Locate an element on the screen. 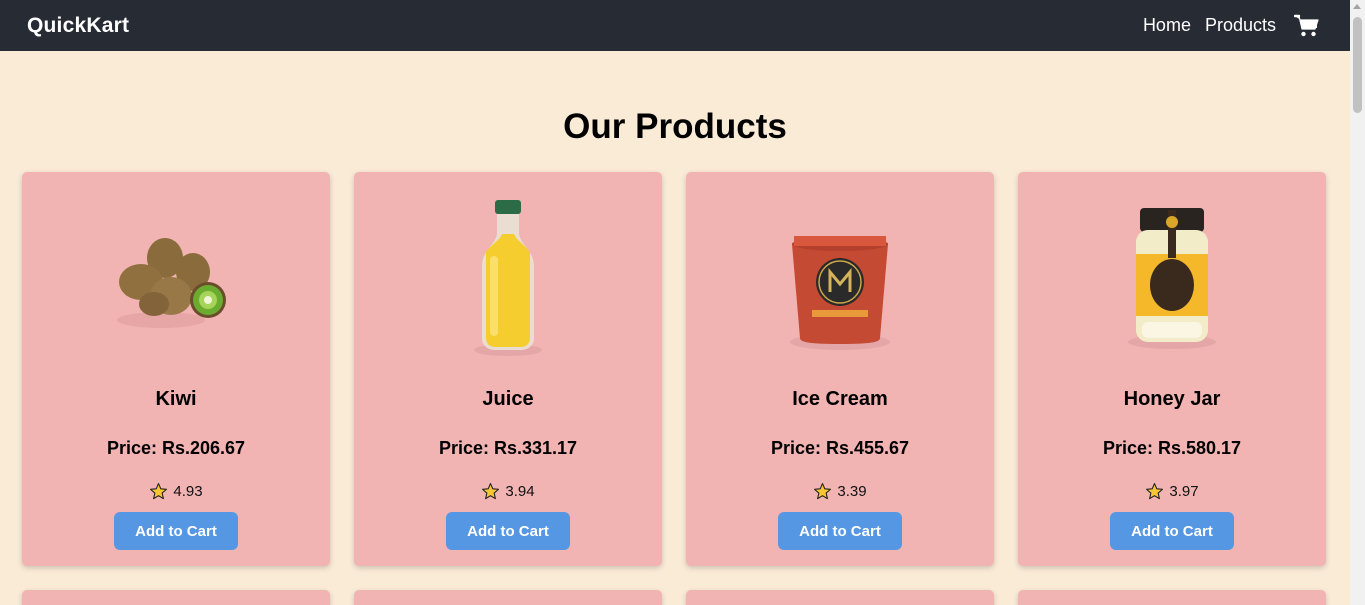  ice-cream-tub-image is located at coordinates (840, 293).